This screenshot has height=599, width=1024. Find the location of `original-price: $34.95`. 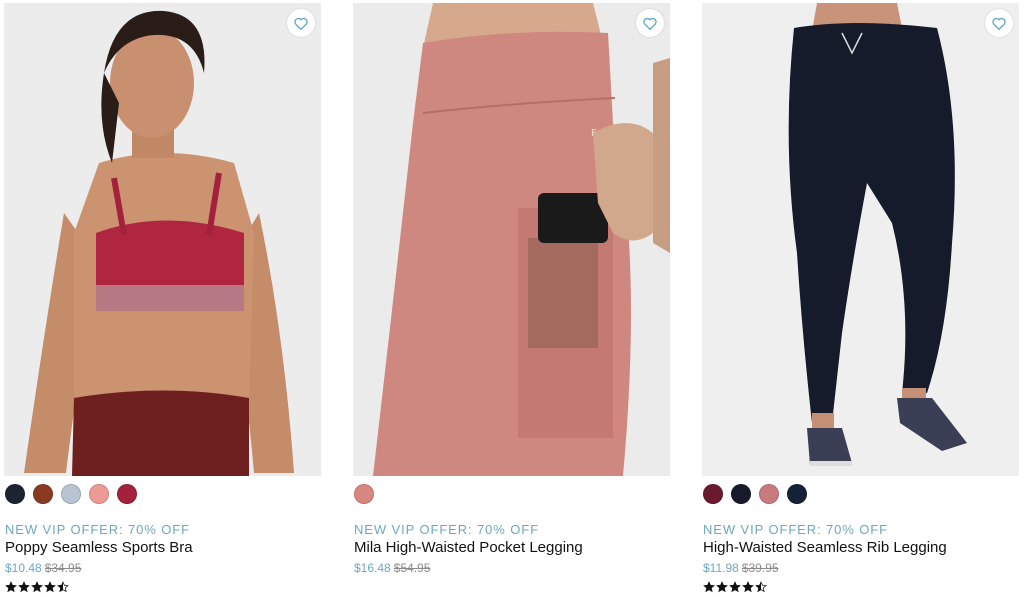

original-price: $34.95 is located at coordinates (63, 568).